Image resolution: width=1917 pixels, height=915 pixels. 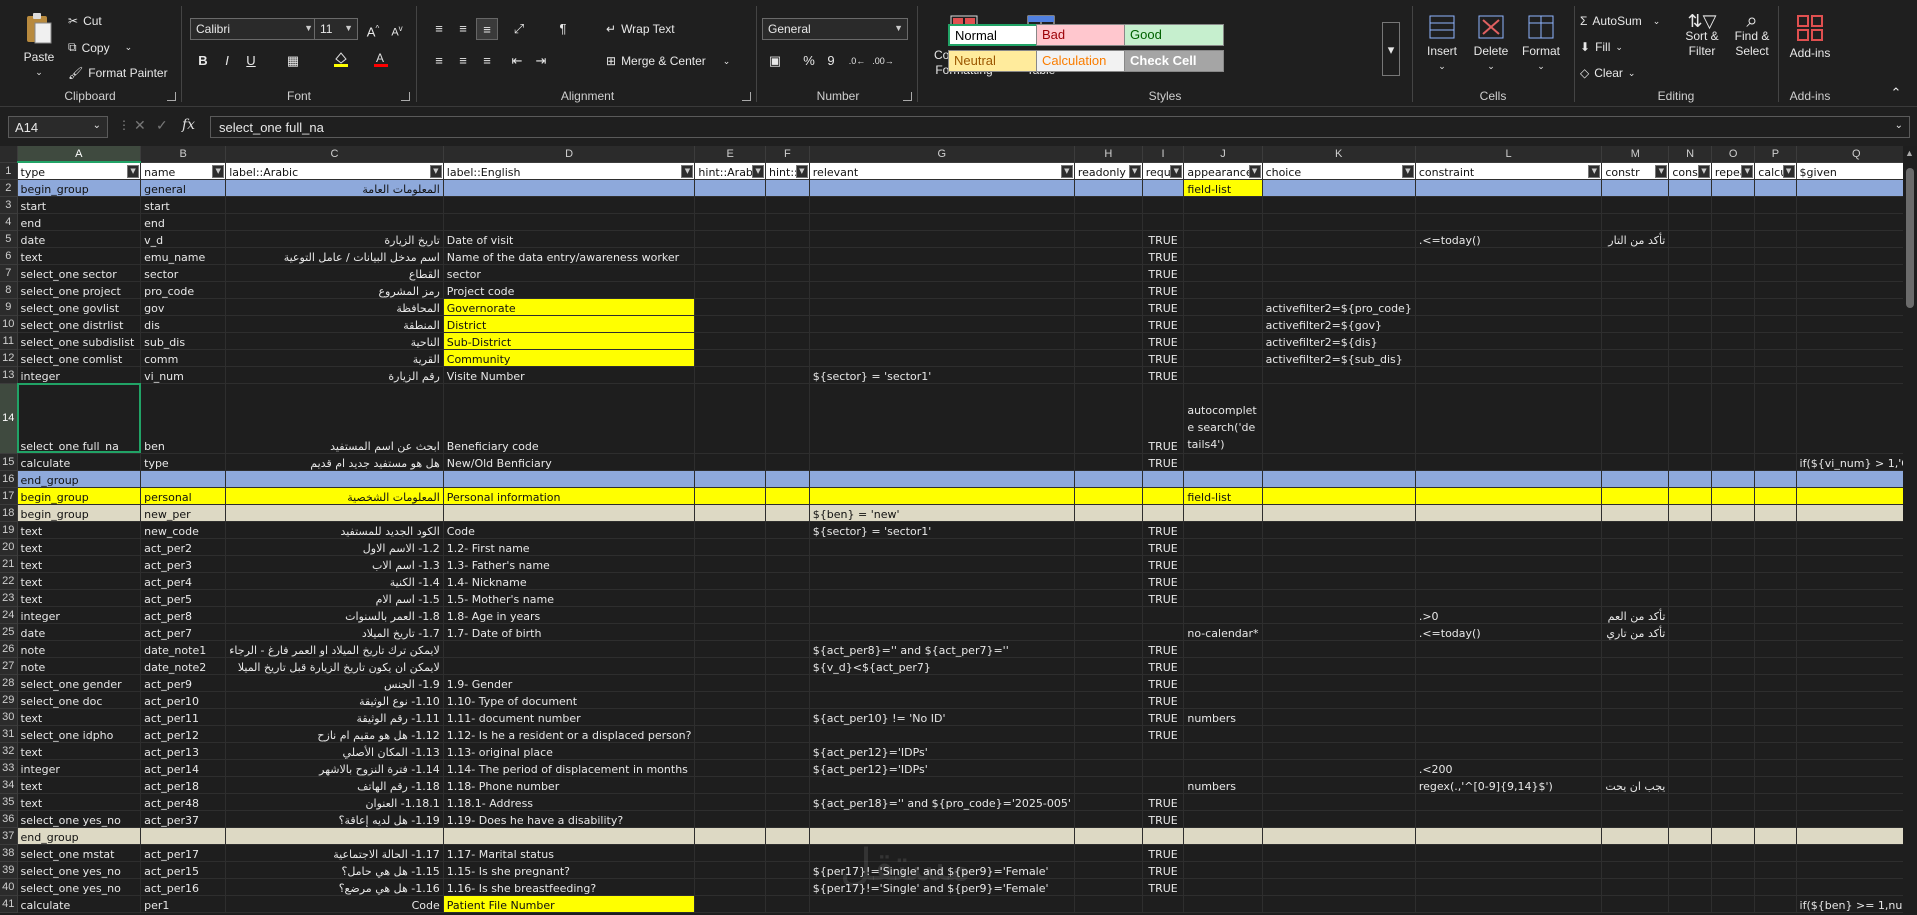 What do you see at coordinates (334, 802) in the screenshot?
I see `cell-c35: 1.18.1- العنوان` at bounding box center [334, 802].